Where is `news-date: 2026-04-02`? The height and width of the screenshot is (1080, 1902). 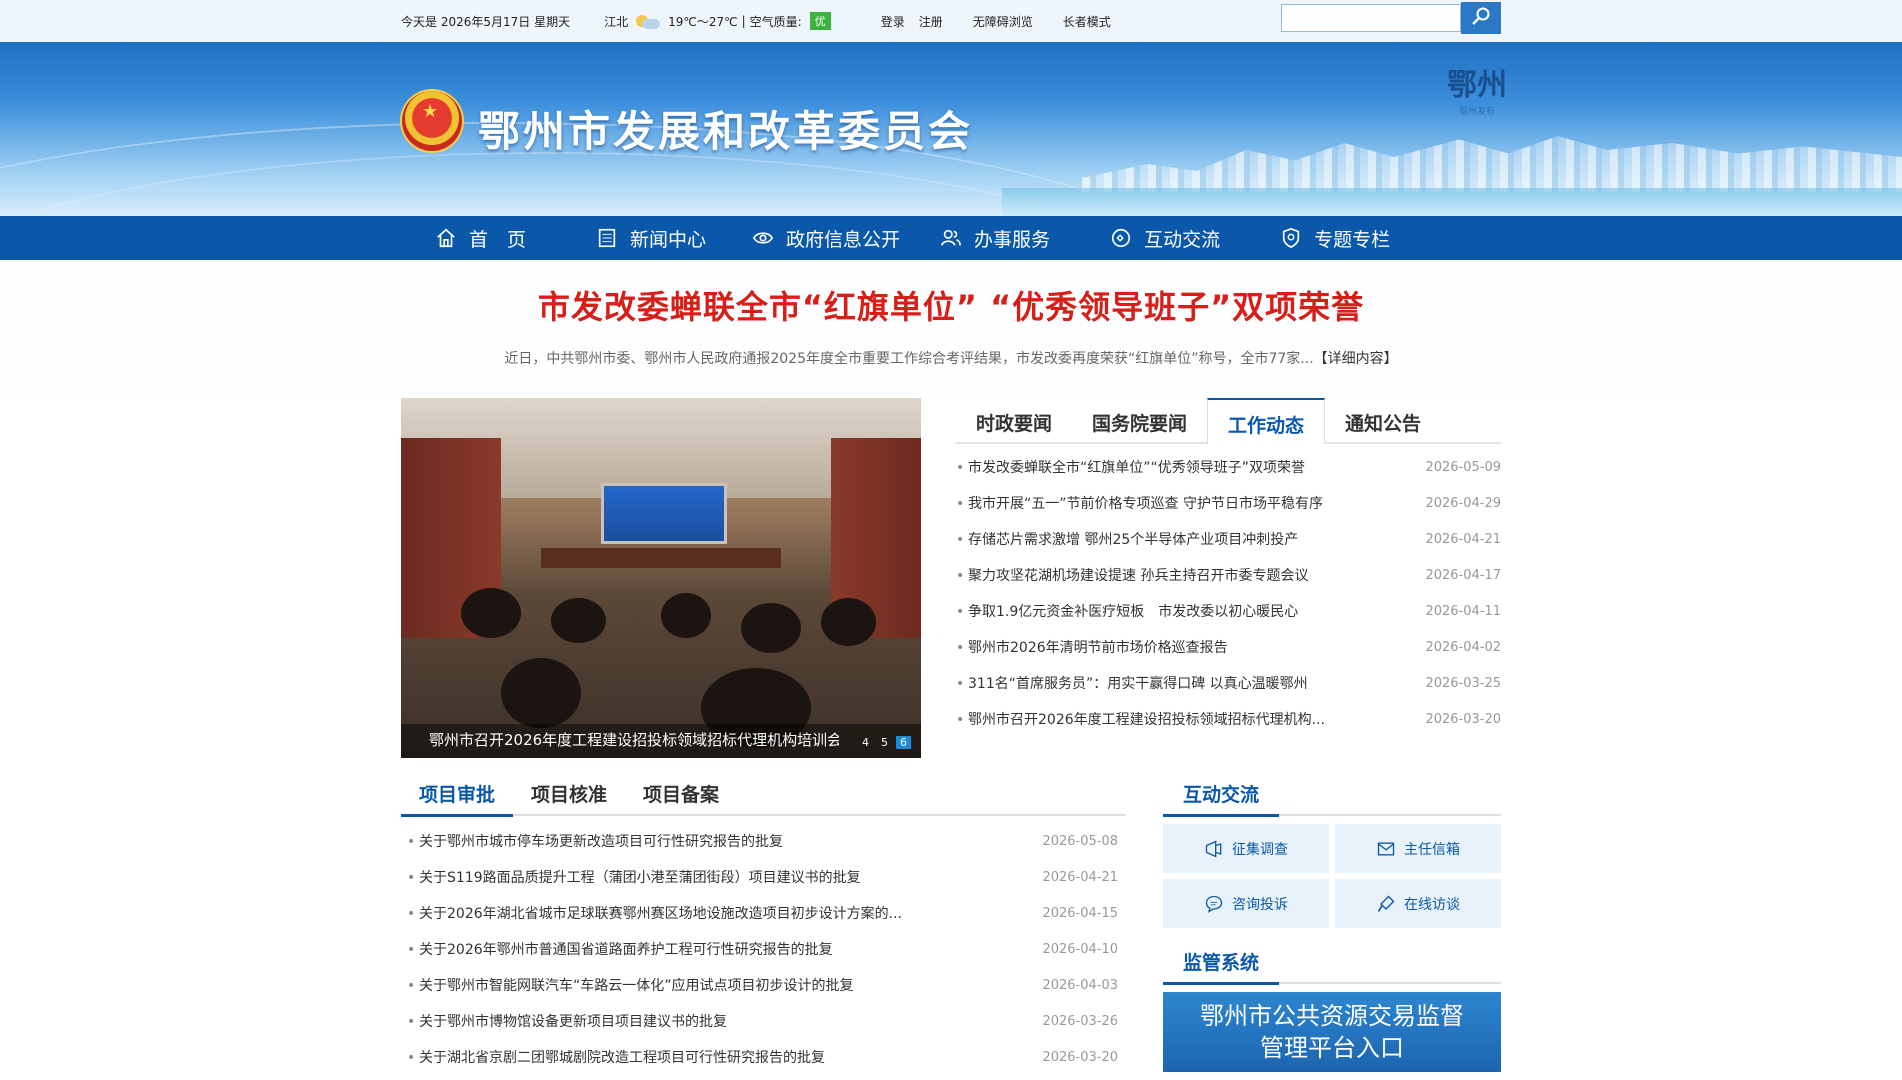 news-date: 2026-04-02 is located at coordinates (1463, 647).